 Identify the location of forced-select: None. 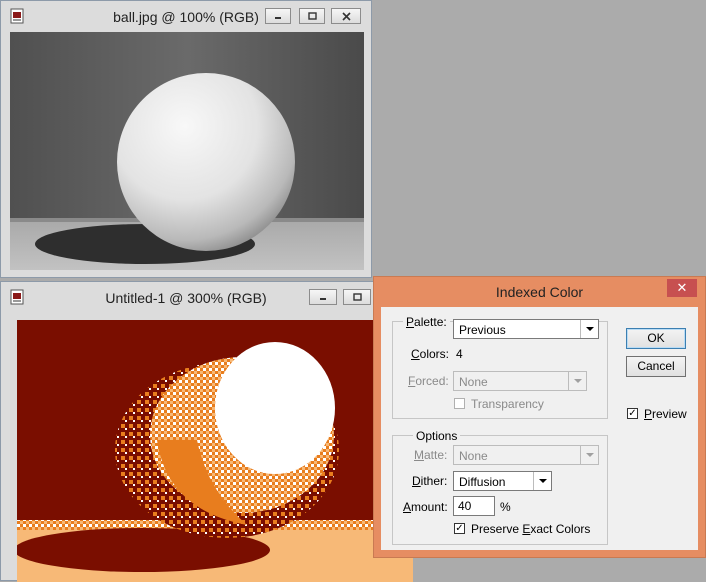
(520, 381).